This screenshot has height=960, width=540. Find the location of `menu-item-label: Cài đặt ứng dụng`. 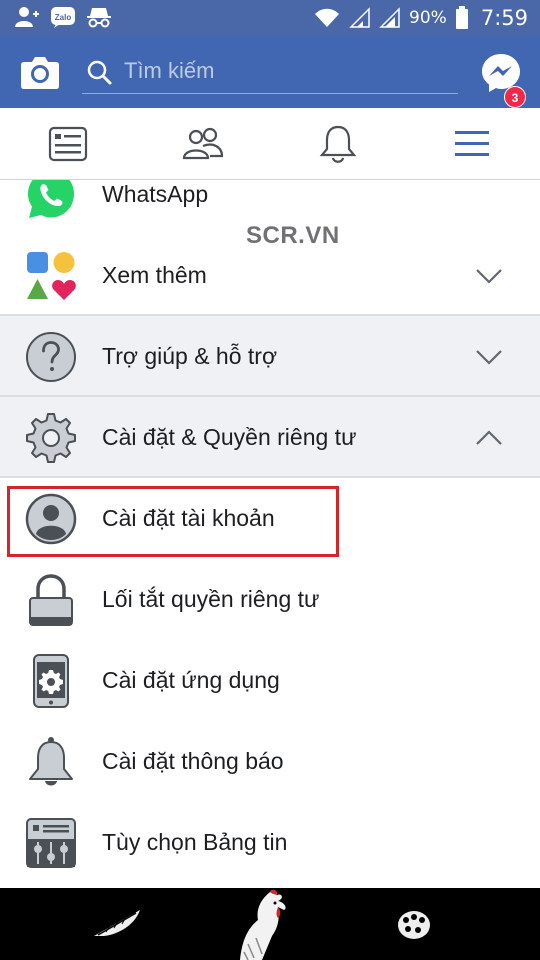

menu-item-label: Cài đặt ứng dụng is located at coordinates (191, 680).